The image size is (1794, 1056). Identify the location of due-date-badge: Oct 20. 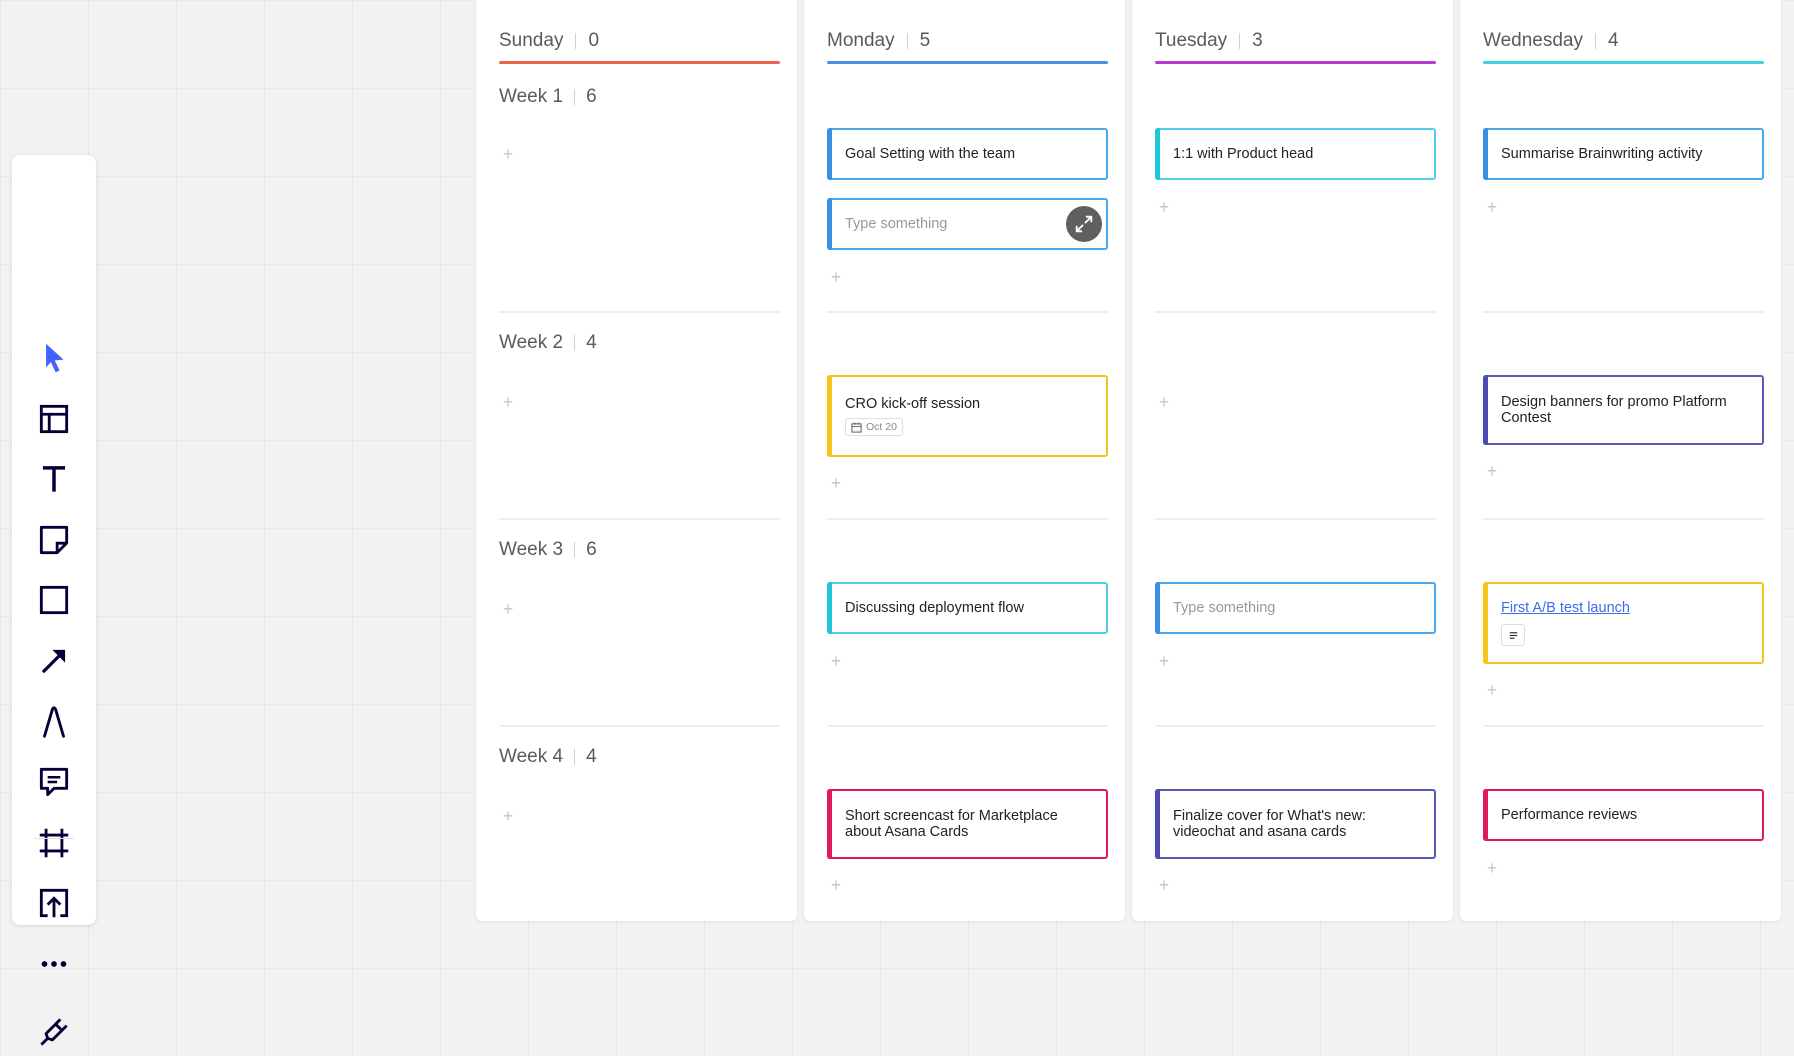
(874, 427).